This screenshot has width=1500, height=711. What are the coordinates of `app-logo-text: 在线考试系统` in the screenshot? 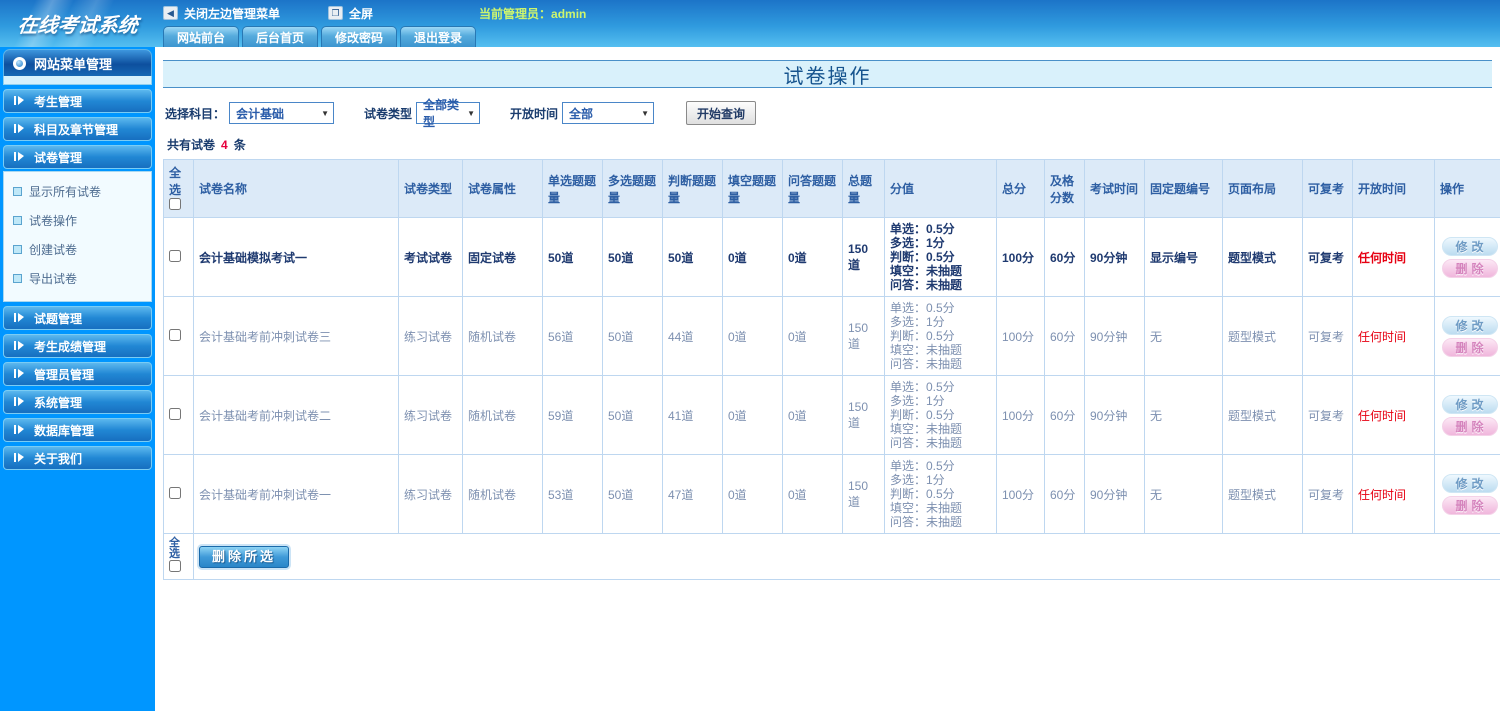 It's located at (77, 25).